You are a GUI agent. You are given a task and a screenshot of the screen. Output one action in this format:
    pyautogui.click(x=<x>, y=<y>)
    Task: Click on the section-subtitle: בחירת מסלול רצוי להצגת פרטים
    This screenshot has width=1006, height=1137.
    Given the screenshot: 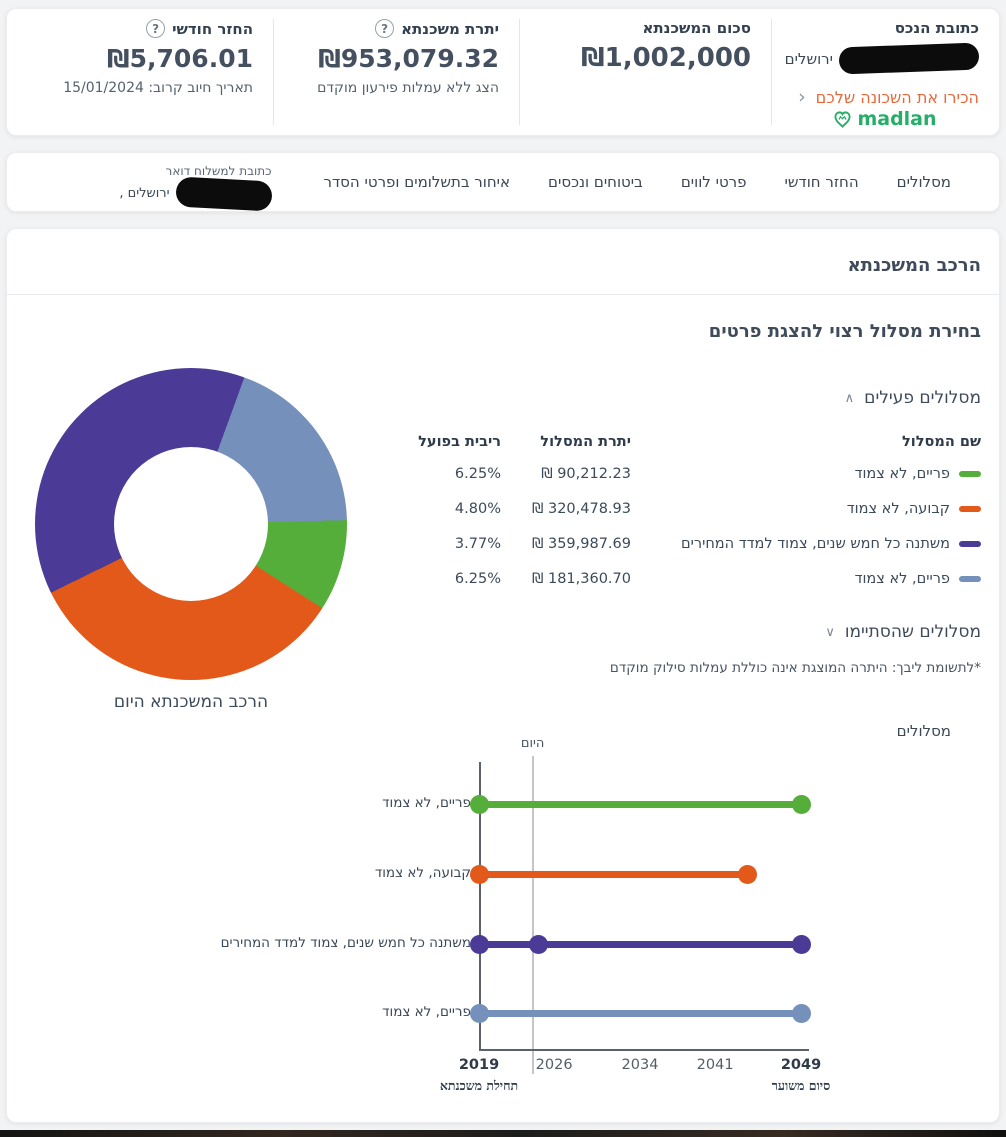 What is the action you would take?
    pyautogui.click(x=844, y=331)
    